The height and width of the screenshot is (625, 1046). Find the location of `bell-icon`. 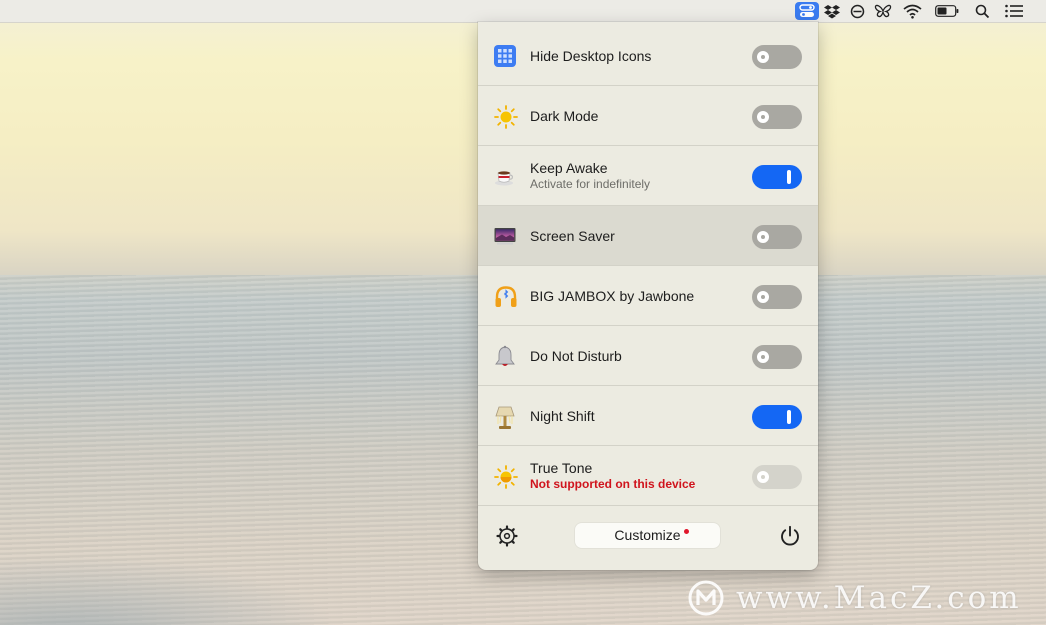

bell-icon is located at coordinates (505, 356).